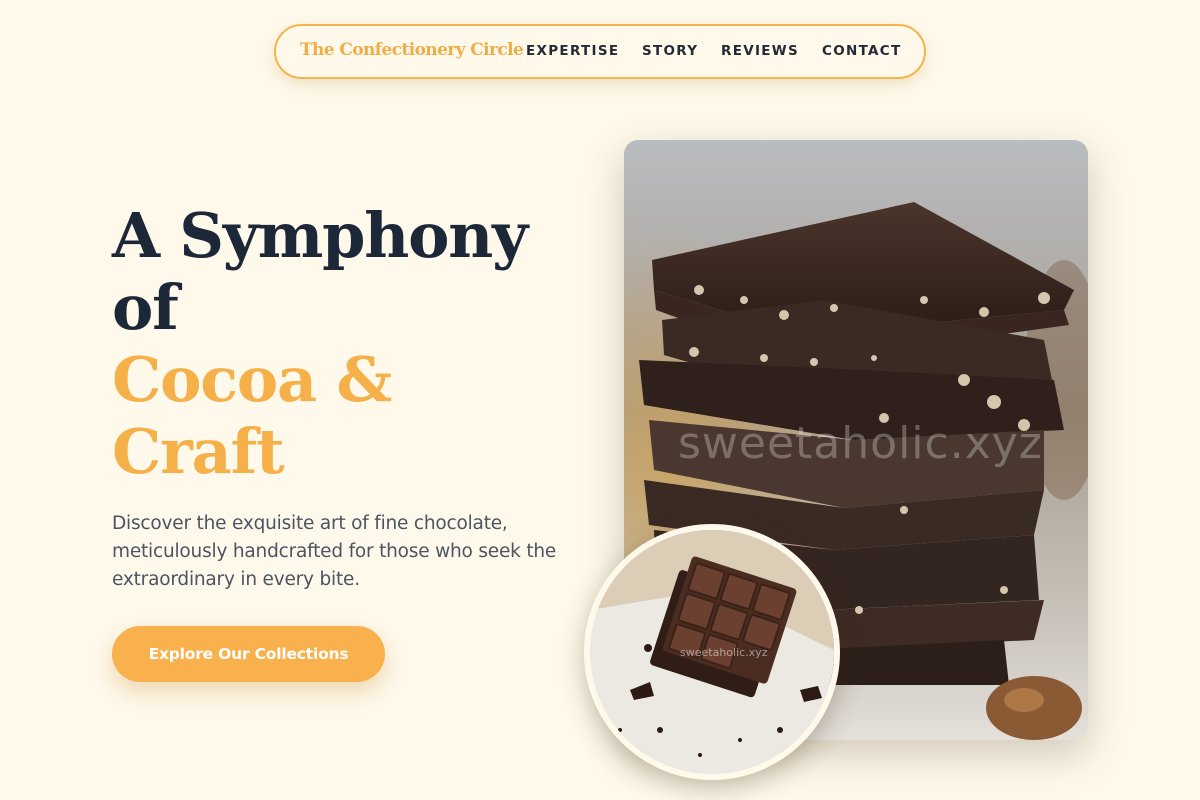 Image resolution: width=1200 pixels, height=800 pixels. What do you see at coordinates (198, 451) in the screenshot?
I see `headline-accent-line-2: Craft` at bounding box center [198, 451].